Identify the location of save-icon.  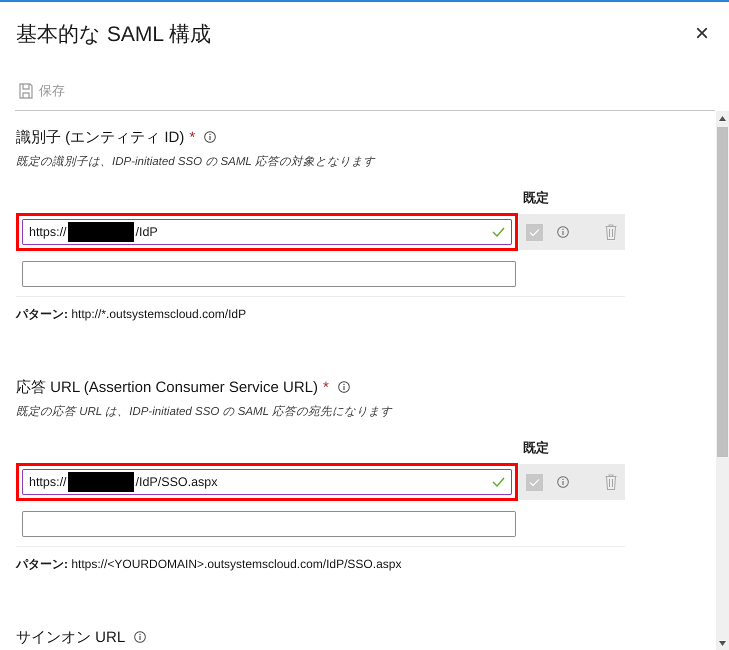
(26, 91).